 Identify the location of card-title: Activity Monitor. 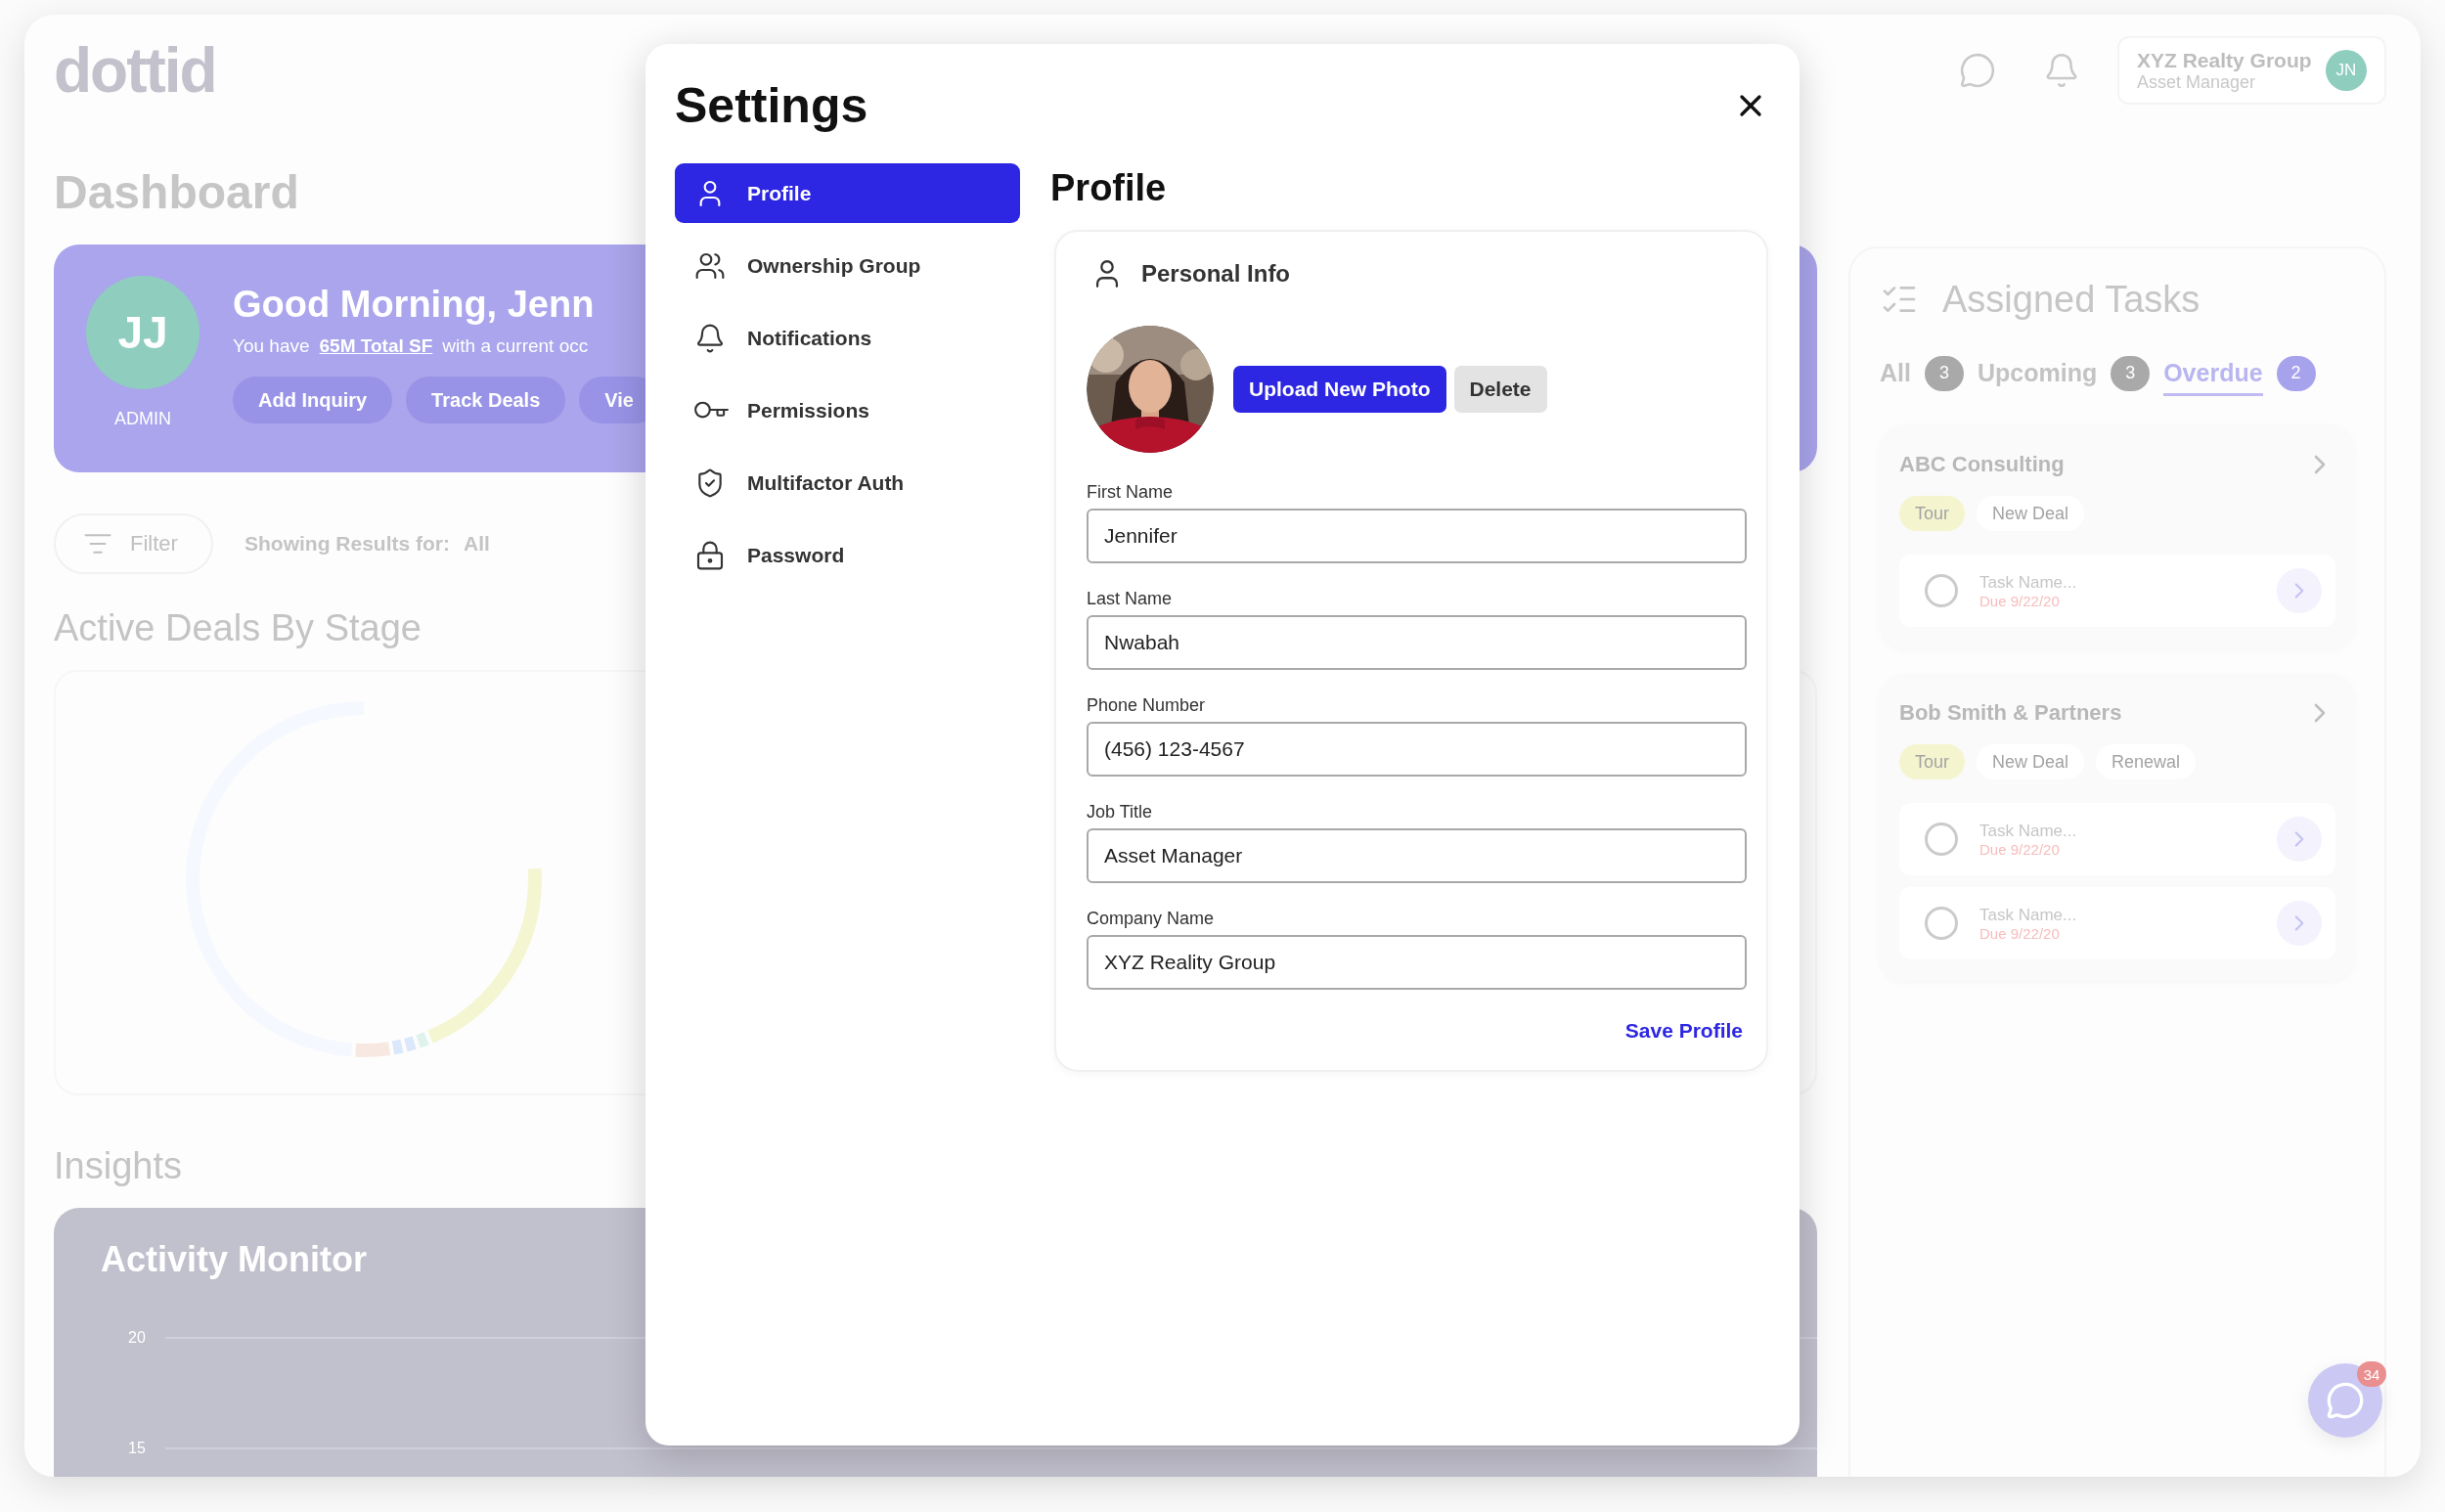
(234, 1260).